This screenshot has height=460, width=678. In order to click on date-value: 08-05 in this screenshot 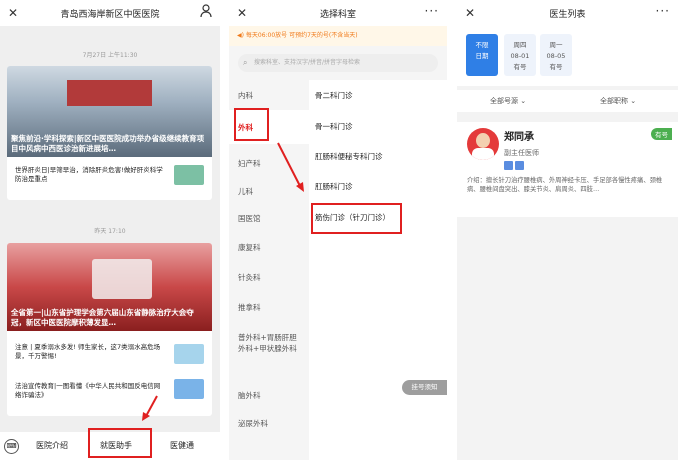, I will do `click(556, 56)`.